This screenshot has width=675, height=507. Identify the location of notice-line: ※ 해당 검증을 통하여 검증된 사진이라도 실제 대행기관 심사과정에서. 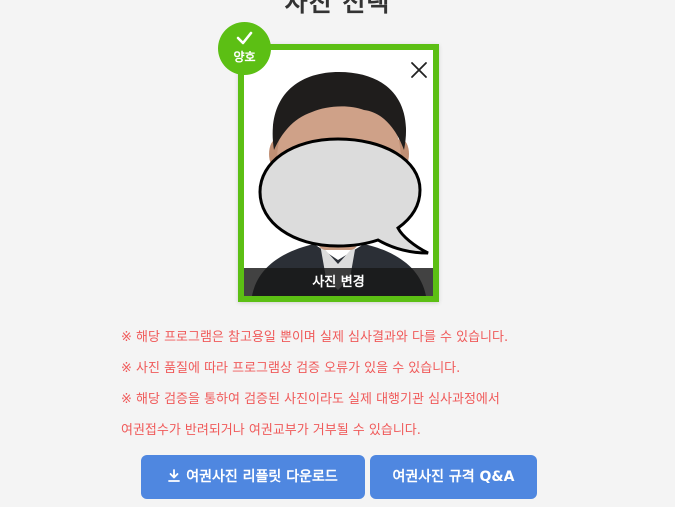
(310, 399).